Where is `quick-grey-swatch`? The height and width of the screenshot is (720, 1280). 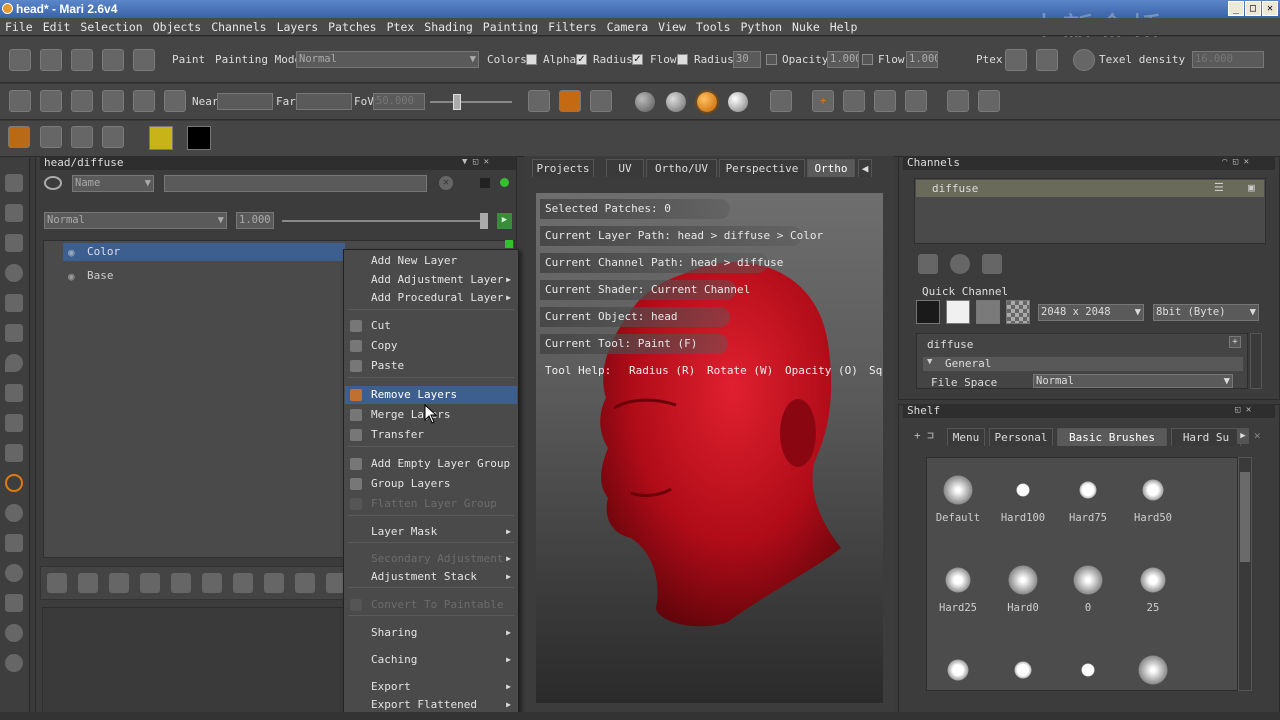 quick-grey-swatch is located at coordinates (988, 312).